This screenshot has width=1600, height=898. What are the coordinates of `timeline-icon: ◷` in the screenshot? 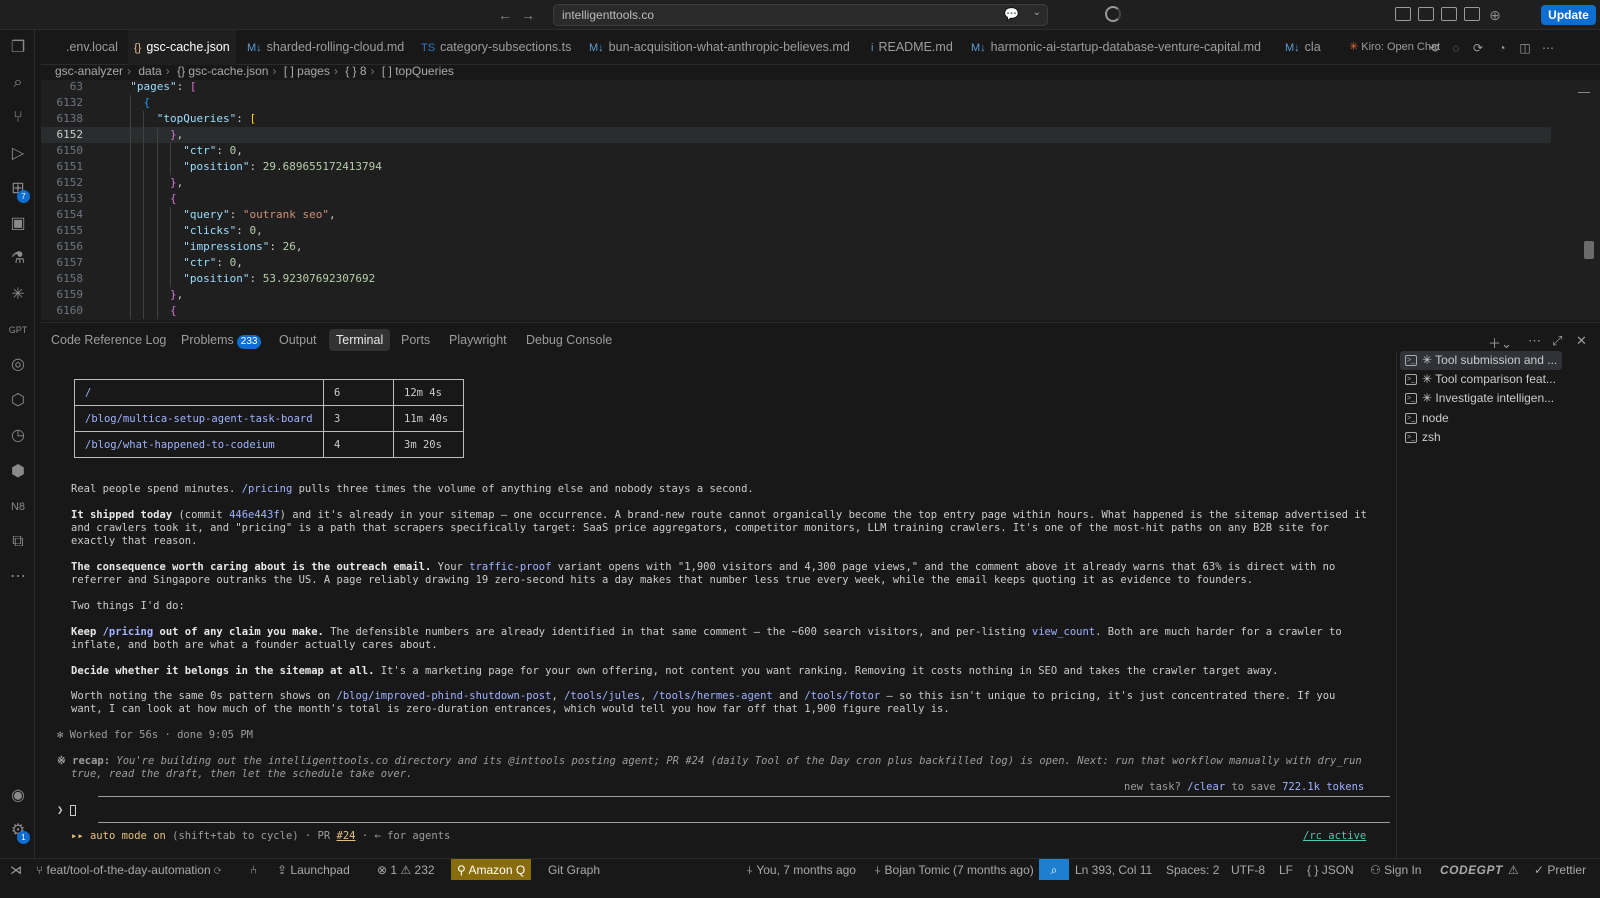 It's located at (18, 436).